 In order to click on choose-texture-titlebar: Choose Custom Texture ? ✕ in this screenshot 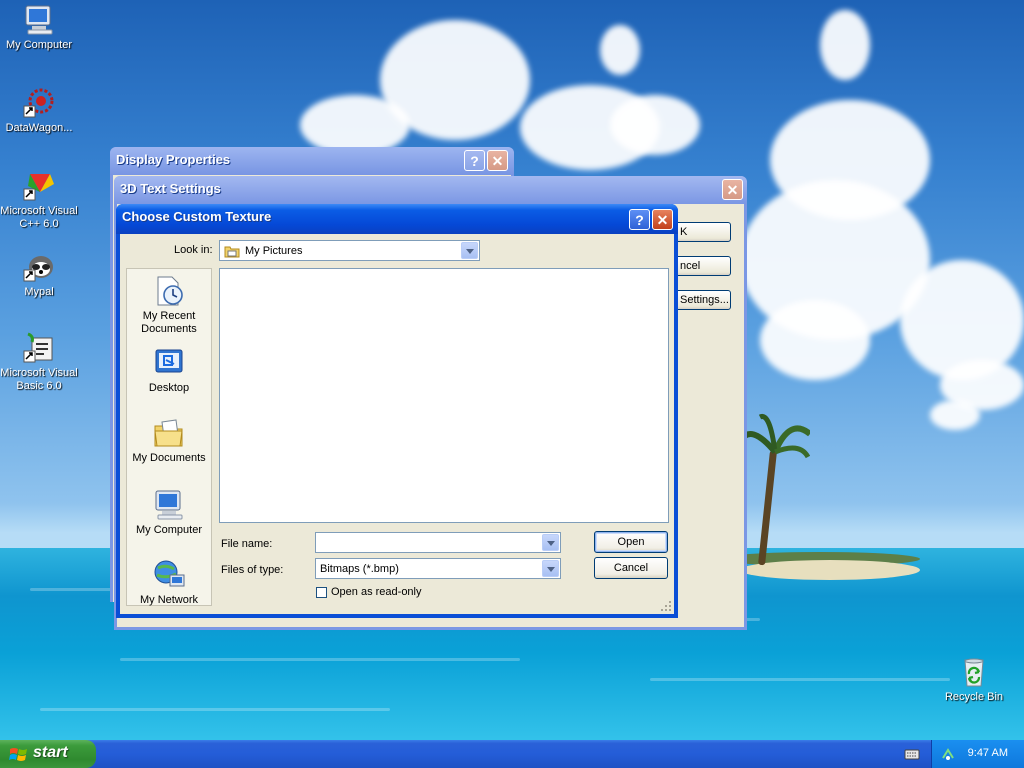, I will do `click(397, 219)`.